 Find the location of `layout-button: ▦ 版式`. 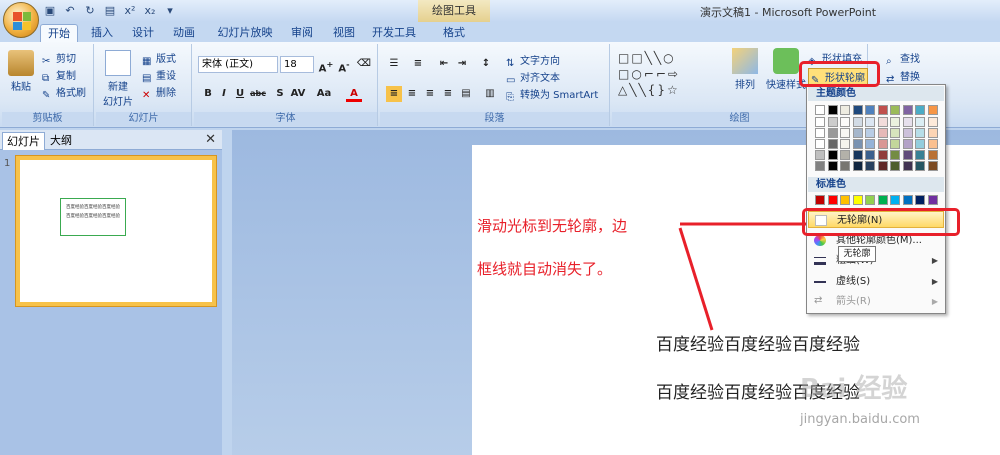

layout-button: ▦ 版式 is located at coordinates (159, 59).